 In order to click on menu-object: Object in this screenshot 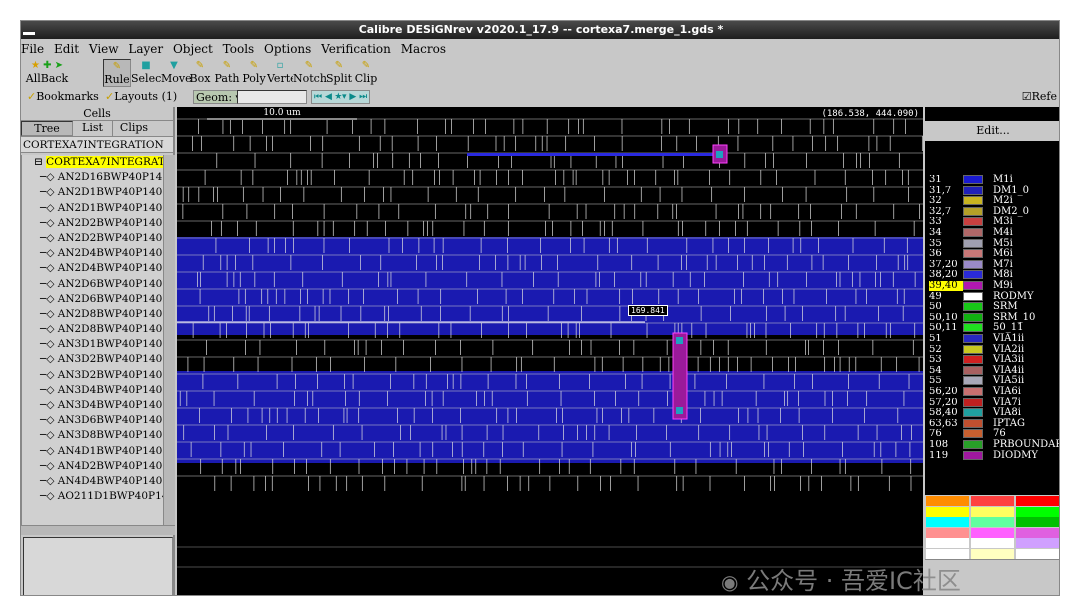, I will do `click(193, 49)`.